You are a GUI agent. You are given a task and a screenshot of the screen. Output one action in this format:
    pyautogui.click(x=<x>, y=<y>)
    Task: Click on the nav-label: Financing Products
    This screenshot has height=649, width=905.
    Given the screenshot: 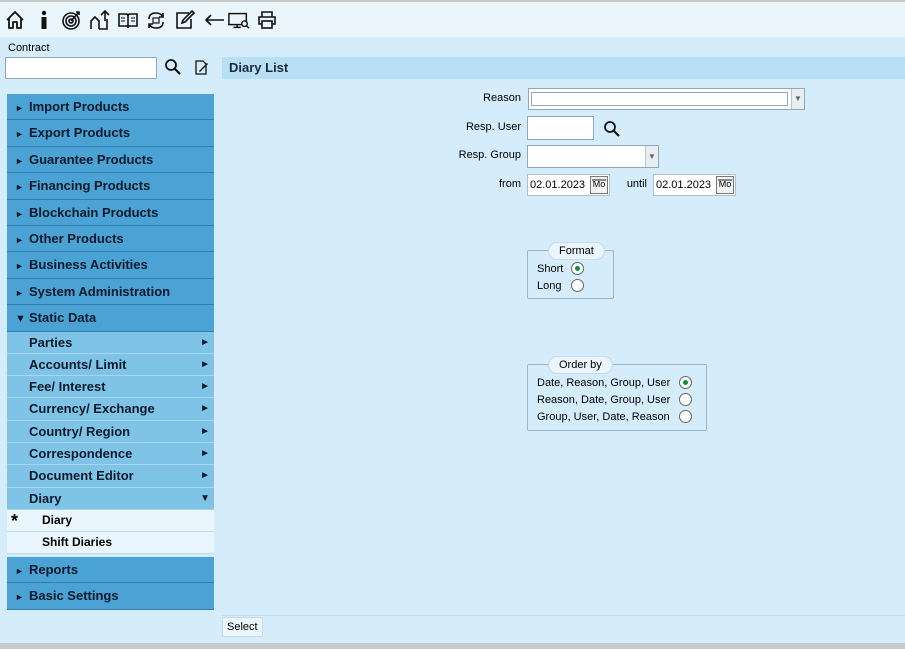 What is the action you would take?
    pyautogui.click(x=90, y=186)
    